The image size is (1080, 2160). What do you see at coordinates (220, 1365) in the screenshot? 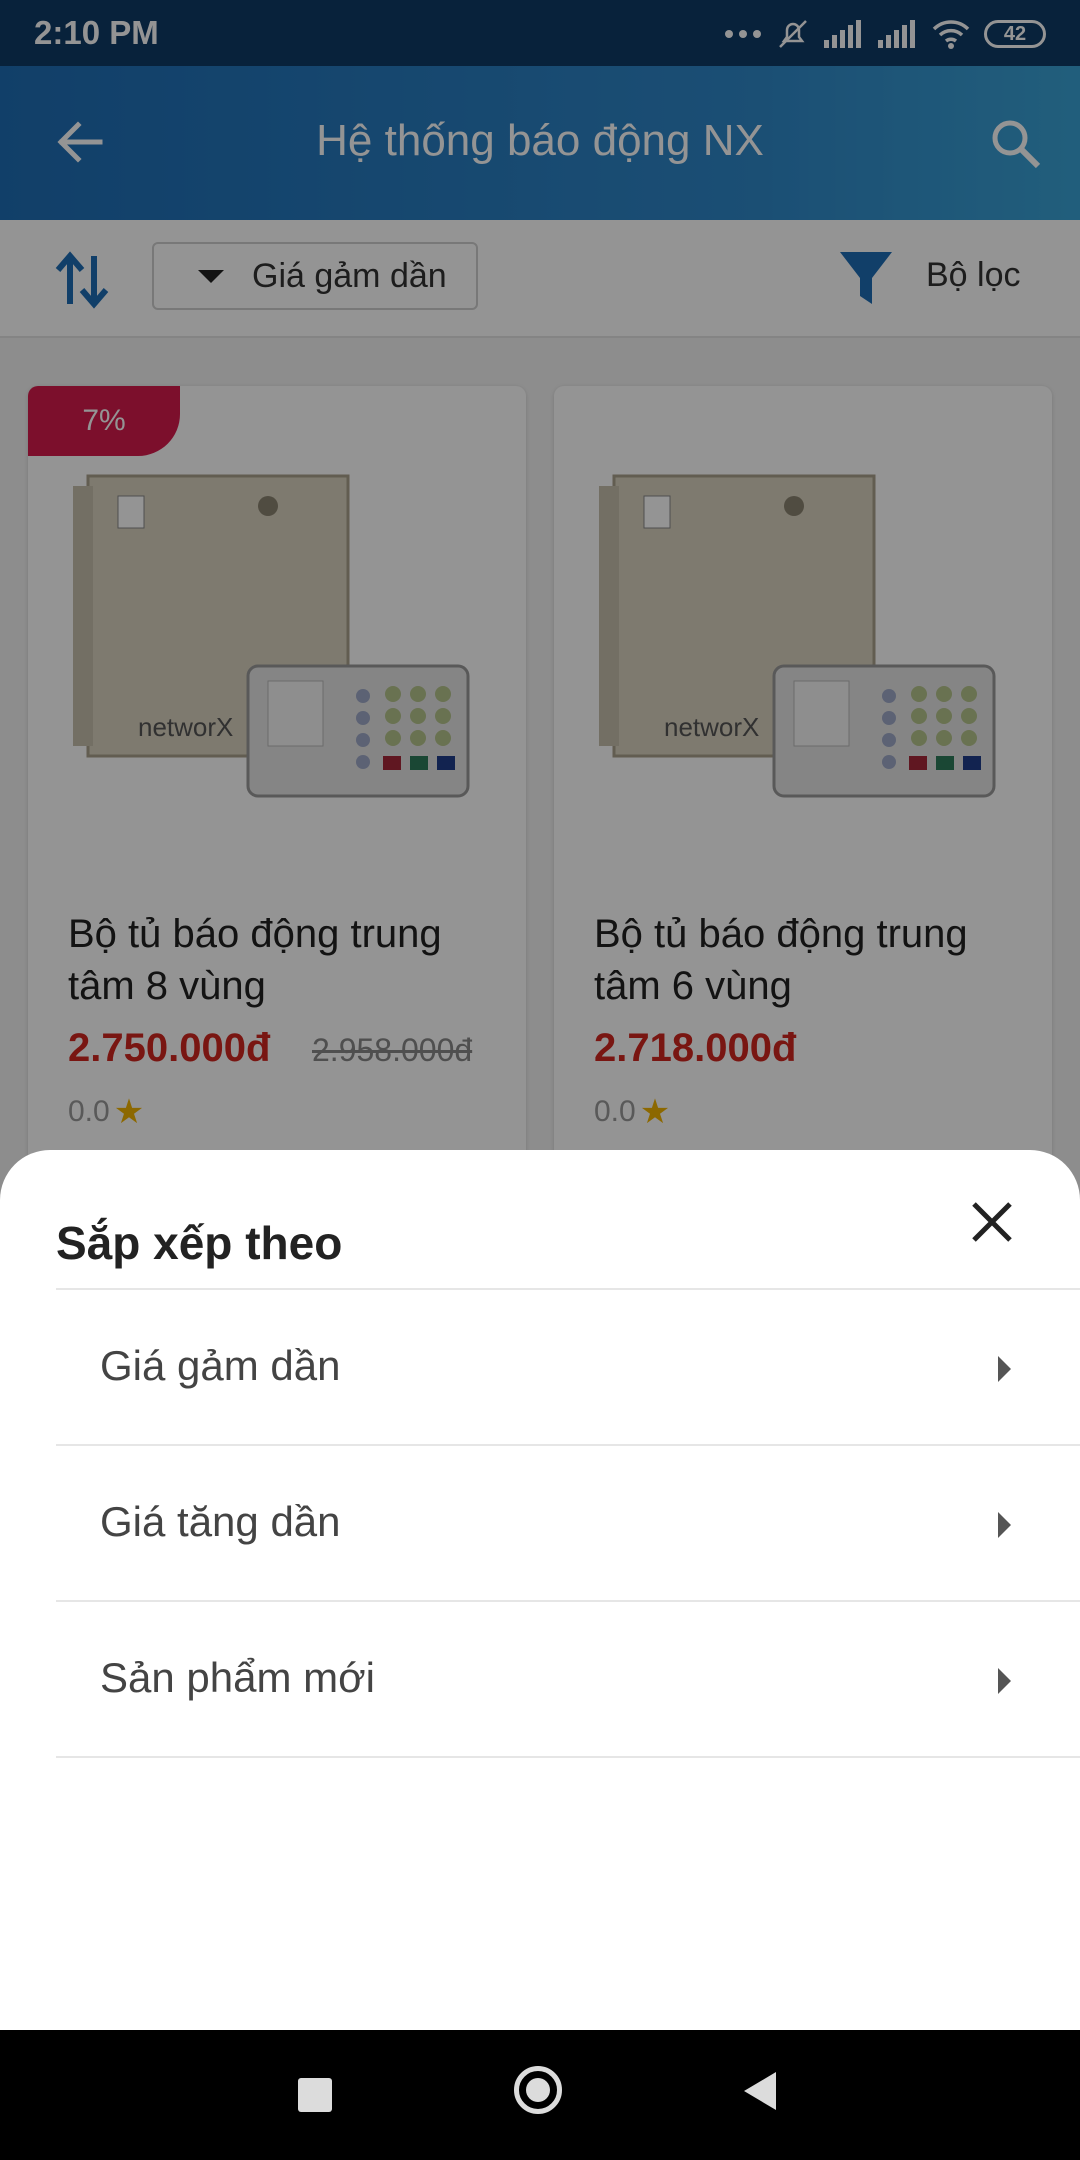
I see `sort-option-label: Giá gảm dần` at bounding box center [220, 1365].